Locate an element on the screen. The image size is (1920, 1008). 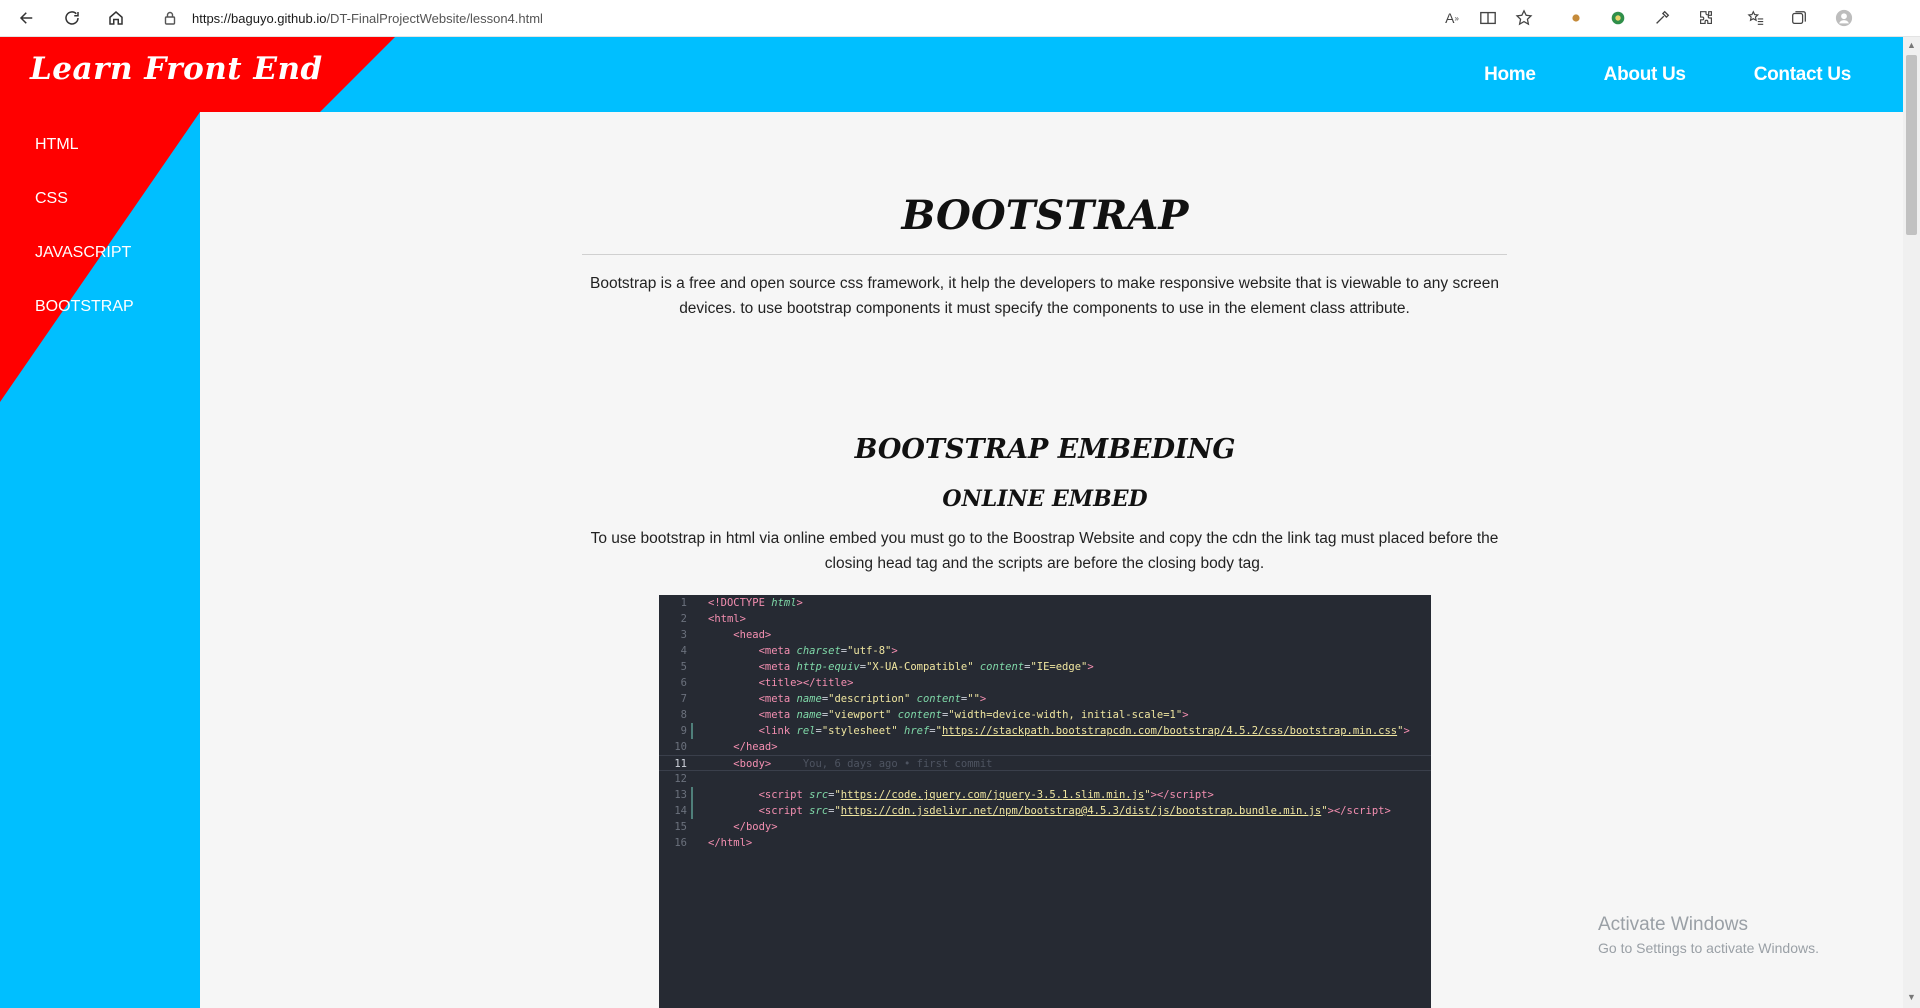
code-line-current: 11 <body> You, 6 days ago • first commit is located at coordinates (1045, 763).